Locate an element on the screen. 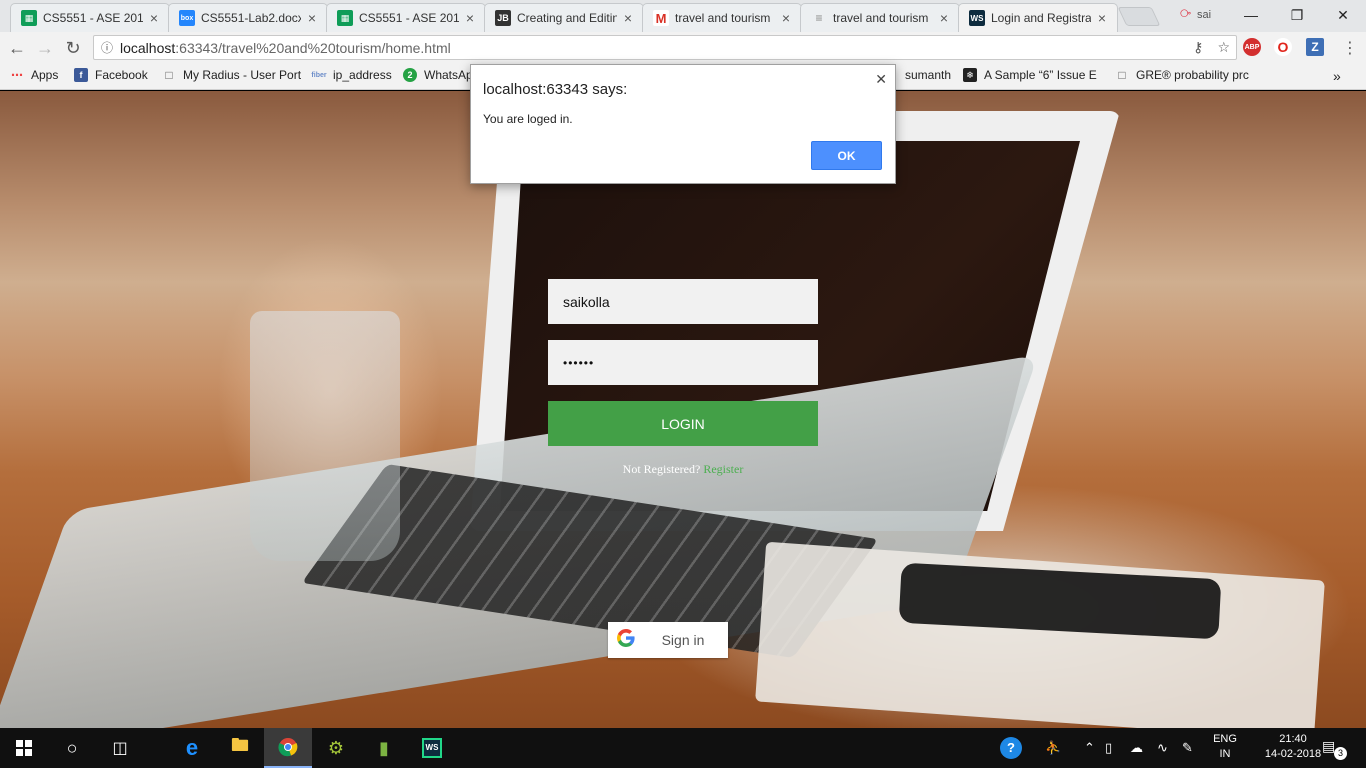 The width and height of the screenshot is (1366, 768). tab-cs5551-lab2: box CS5551-Lab2.docx × is located at coordinates (248, 17).